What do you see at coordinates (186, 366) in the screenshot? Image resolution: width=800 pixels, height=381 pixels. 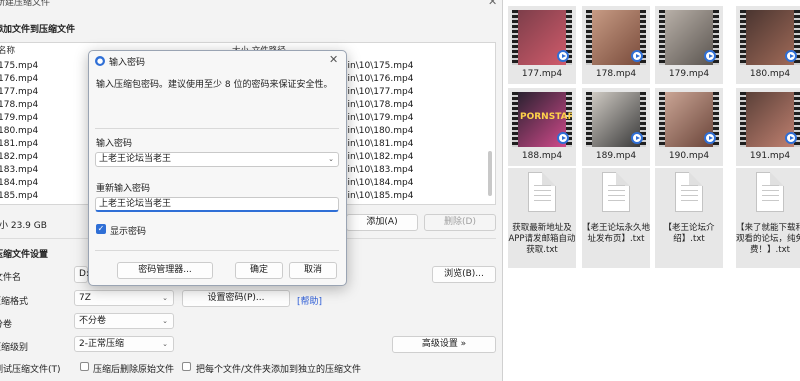 I see `separate-archive-checkbox` at bounding box center [186, 366].